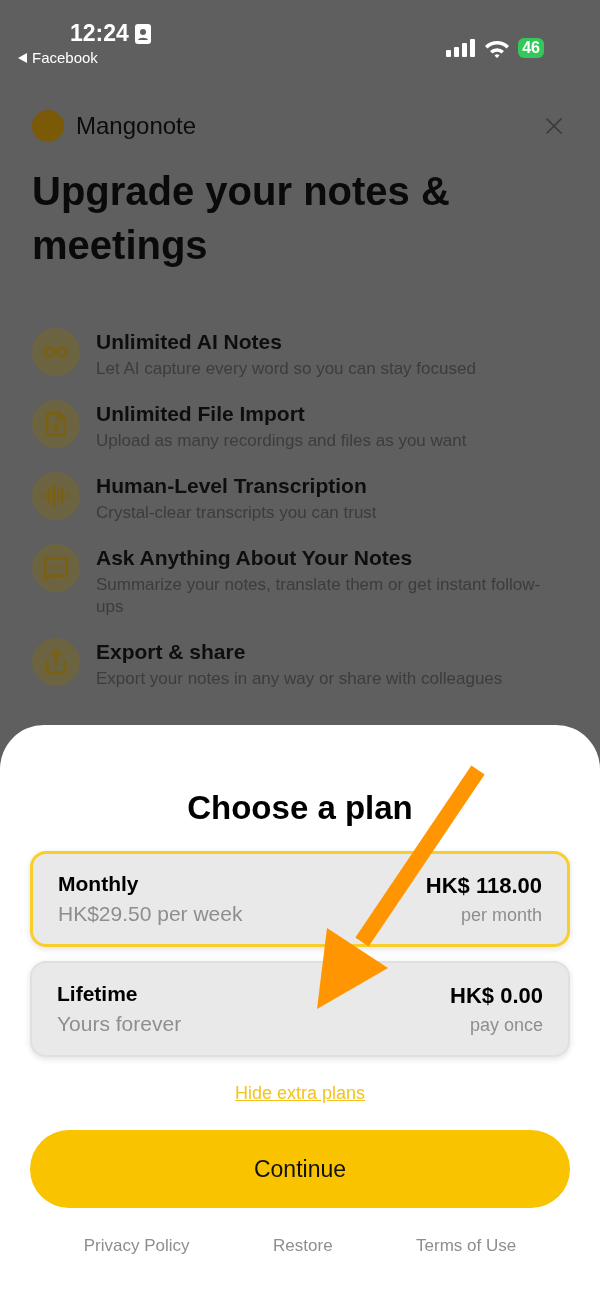  What do you see at coordinates (136, 1246) in the screenshot?
I see `footer-link: Privacy Policy` at bounding box center [136, 1246].